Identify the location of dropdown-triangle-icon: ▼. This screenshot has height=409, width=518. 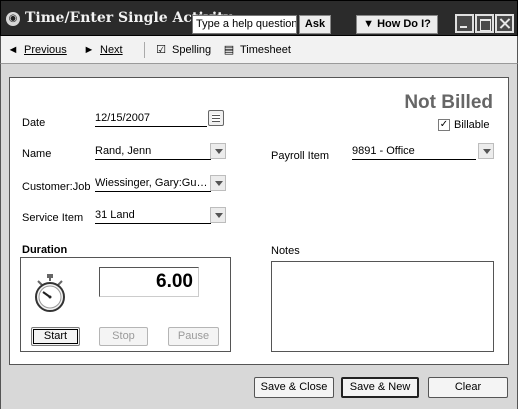
(370, 24).